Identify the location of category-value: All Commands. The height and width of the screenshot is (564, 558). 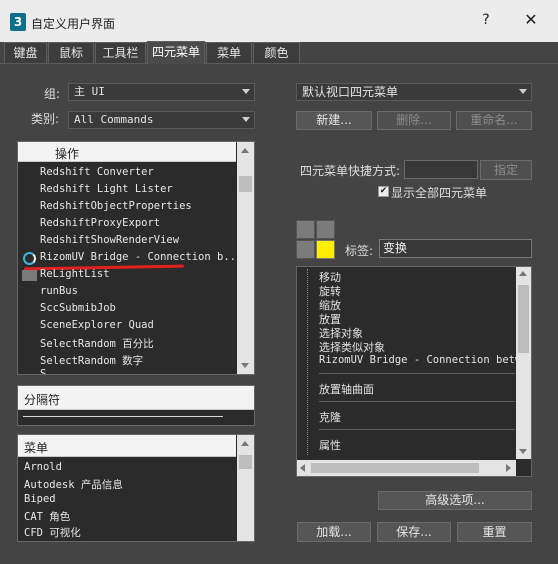
(114, 119).